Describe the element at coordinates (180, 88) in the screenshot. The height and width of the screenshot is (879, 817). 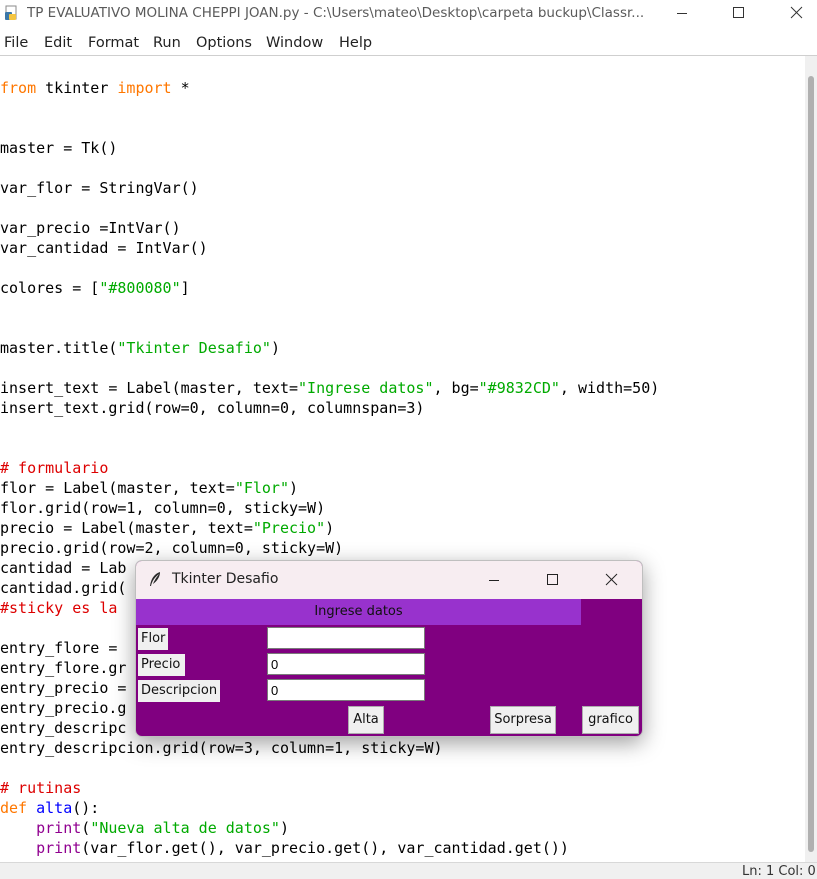
I see `code-token: *` at that location.